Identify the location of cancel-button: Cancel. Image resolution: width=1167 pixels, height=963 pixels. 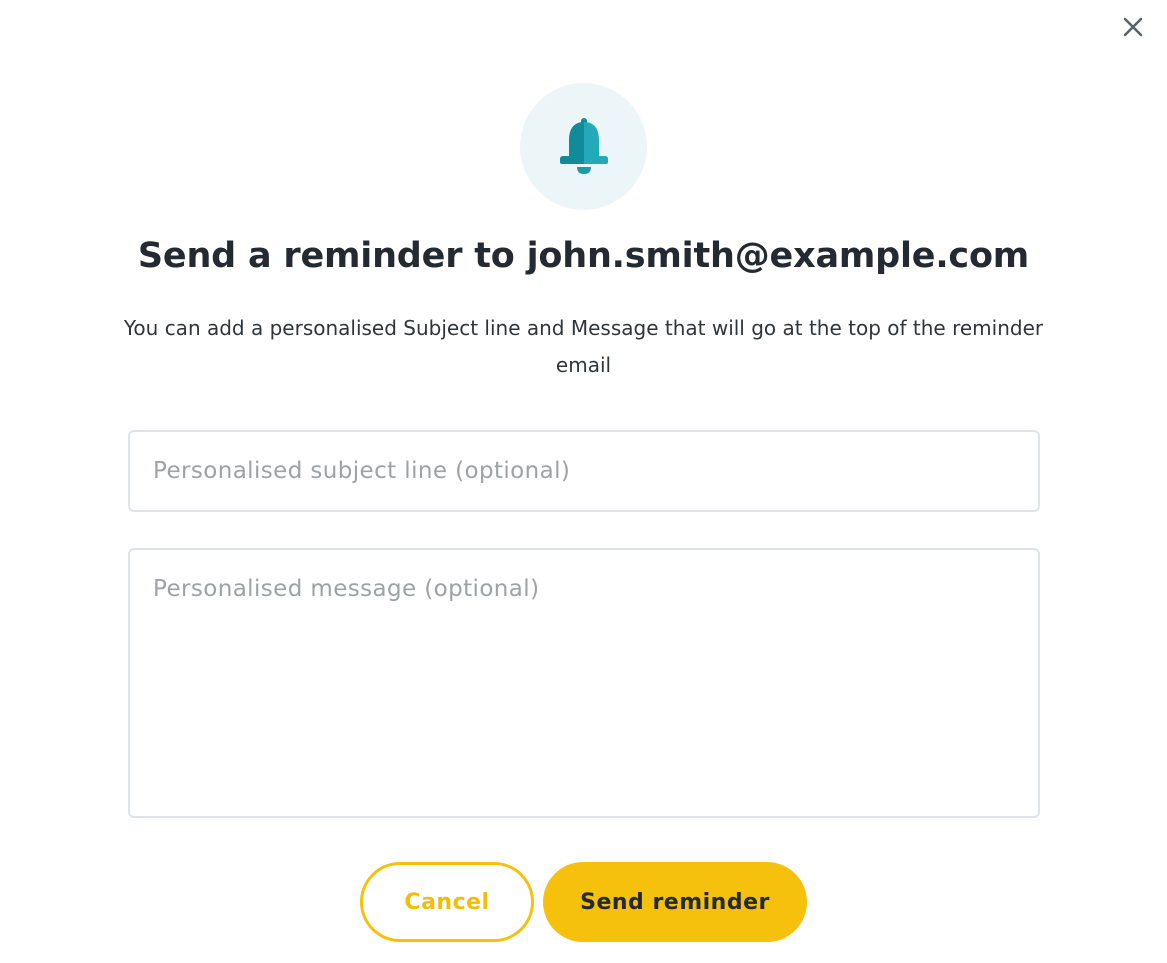
(447, 902).